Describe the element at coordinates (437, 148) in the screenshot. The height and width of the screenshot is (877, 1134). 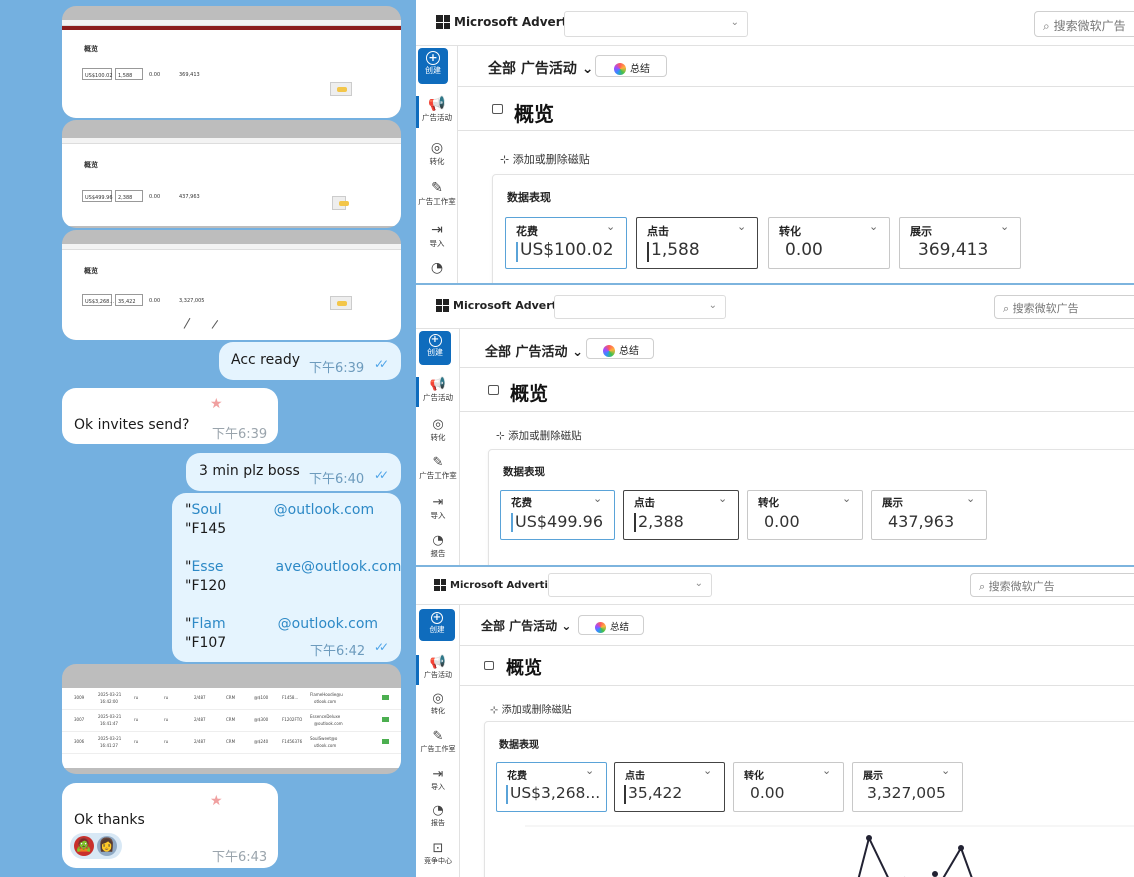
I see `target-icon: ◎` at that location.